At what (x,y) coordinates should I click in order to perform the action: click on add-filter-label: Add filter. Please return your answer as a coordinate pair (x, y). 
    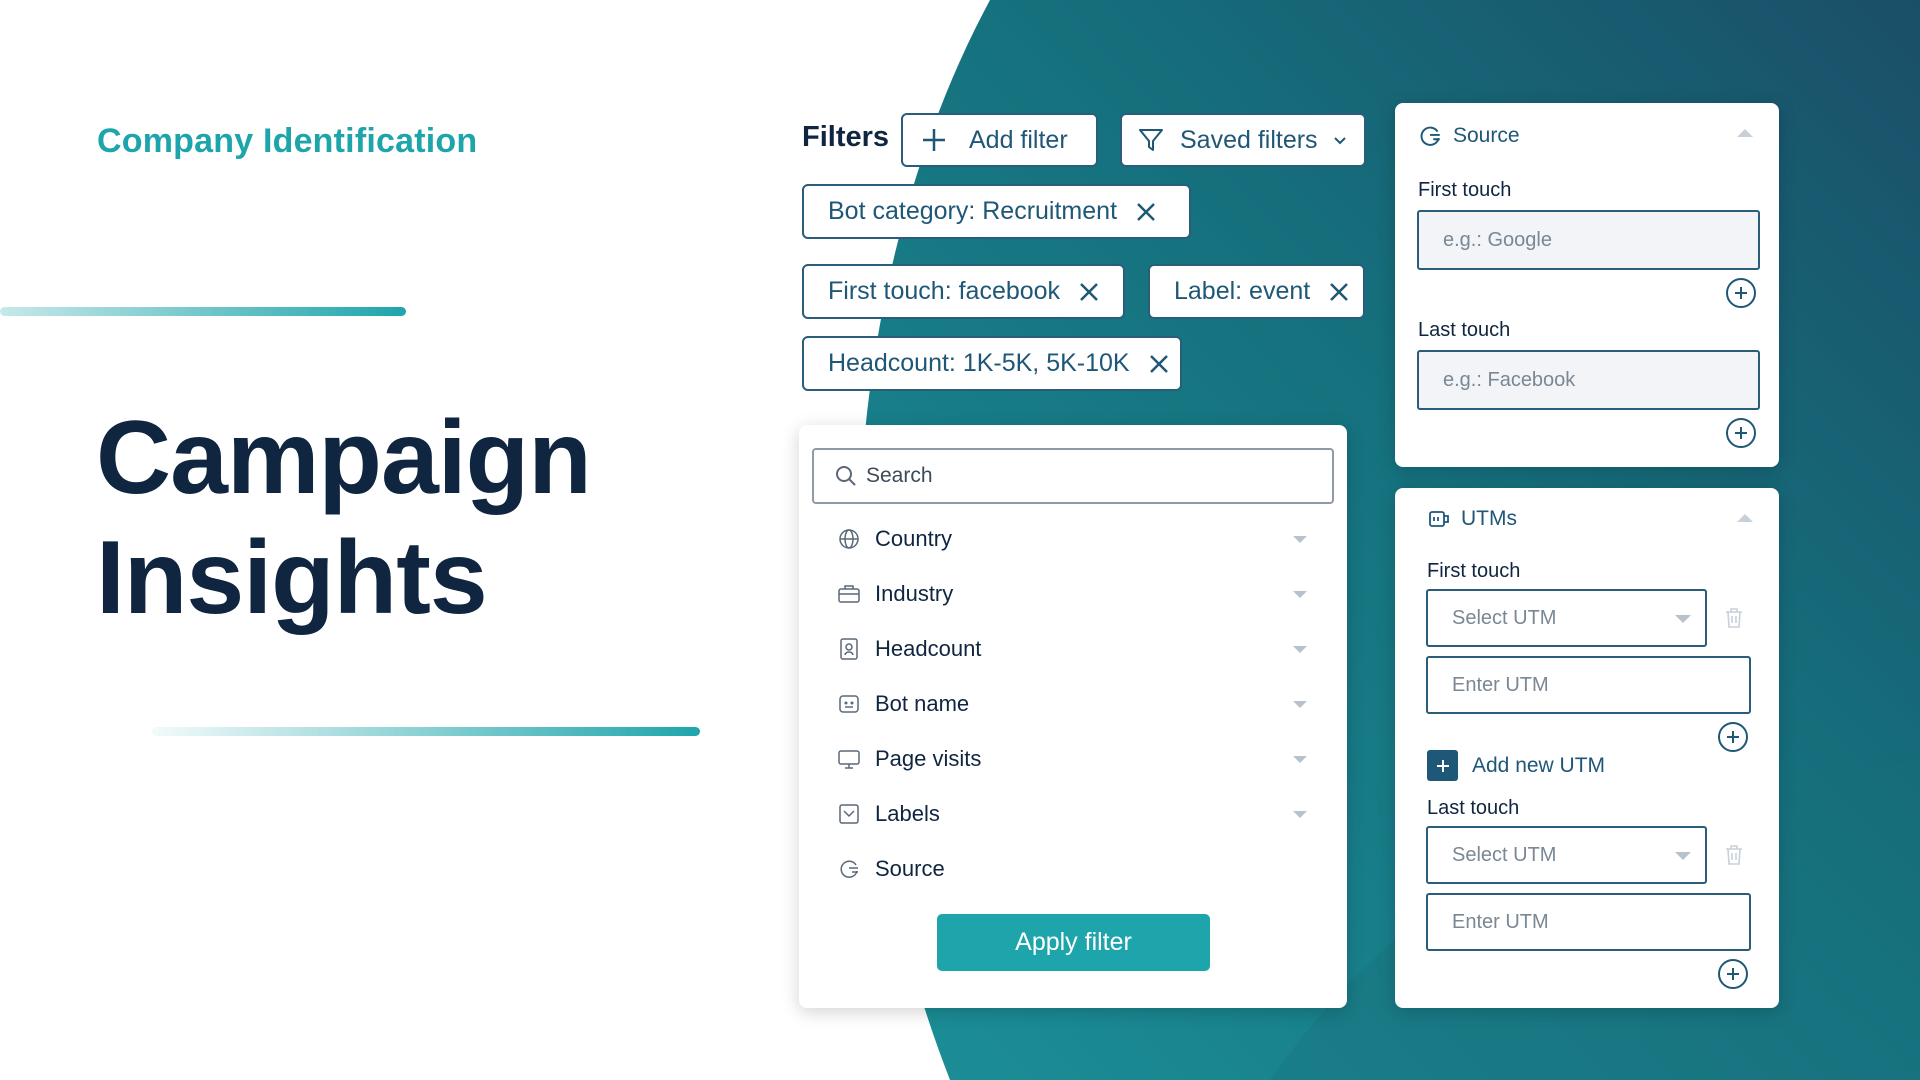
    Looking at the image, I should click on (1018, 139).